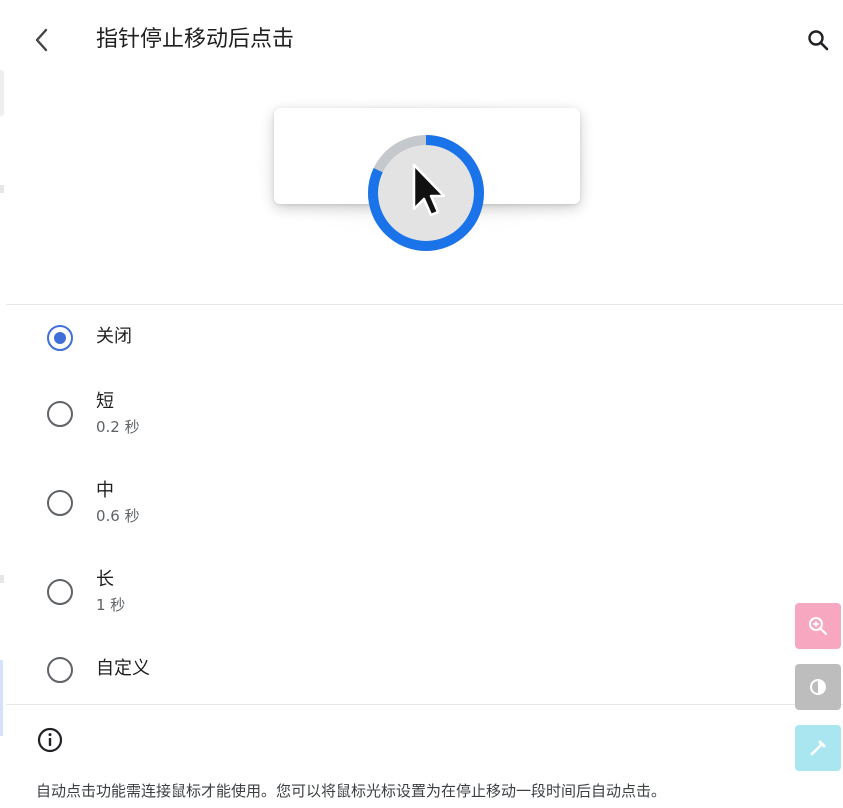  I want to click on zoom-in-icon, so click(818, 626).